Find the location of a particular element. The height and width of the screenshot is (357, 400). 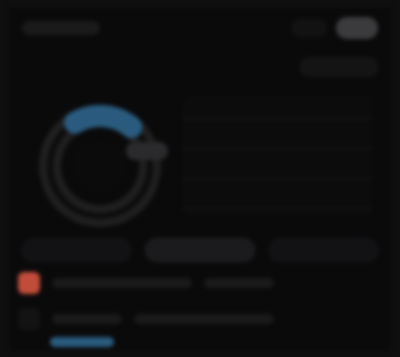

header-ghost-button is located at coordinates (309, 28).